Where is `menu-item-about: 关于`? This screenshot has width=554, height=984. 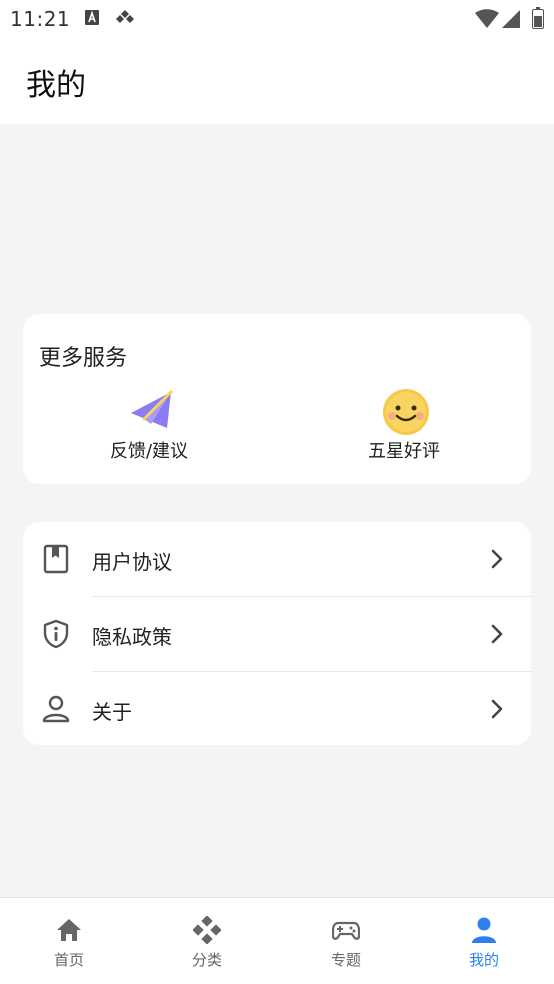
menu-item-about: 关于 is located at coordinates (277, 709).